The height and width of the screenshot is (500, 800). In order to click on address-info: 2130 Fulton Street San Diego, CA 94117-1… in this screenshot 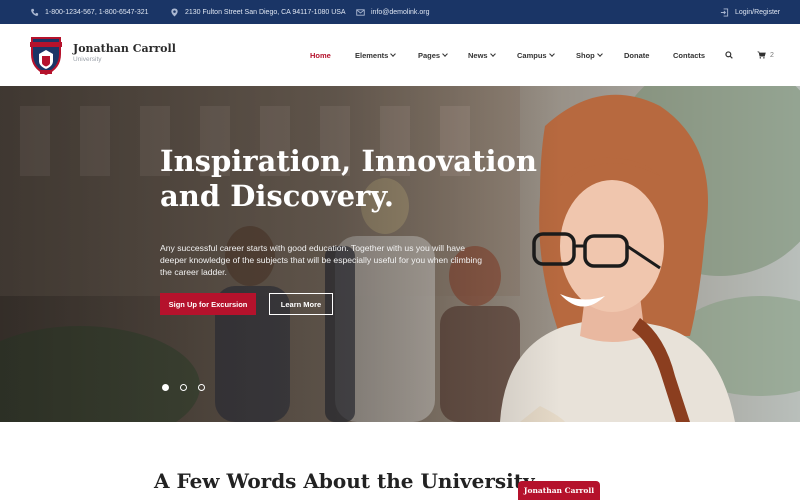, I will do `click(258, 12)`.